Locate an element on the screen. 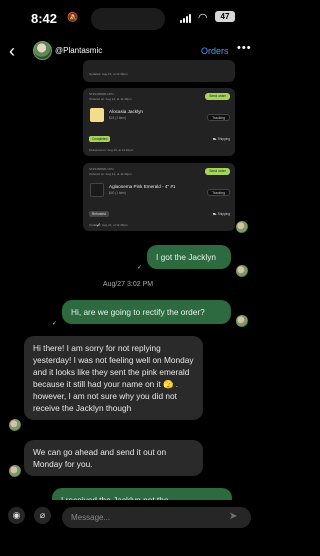 This screenshot has height=556, width=320. battery-icon: 47 is located at coordinates (225, 16).